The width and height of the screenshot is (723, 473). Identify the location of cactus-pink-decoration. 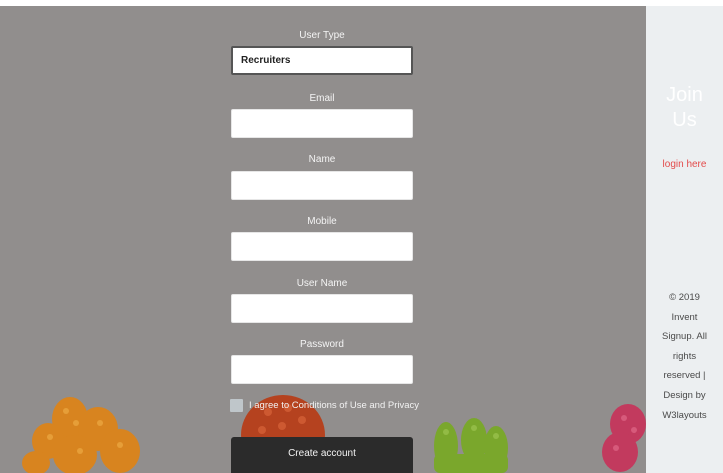
(624, 438).